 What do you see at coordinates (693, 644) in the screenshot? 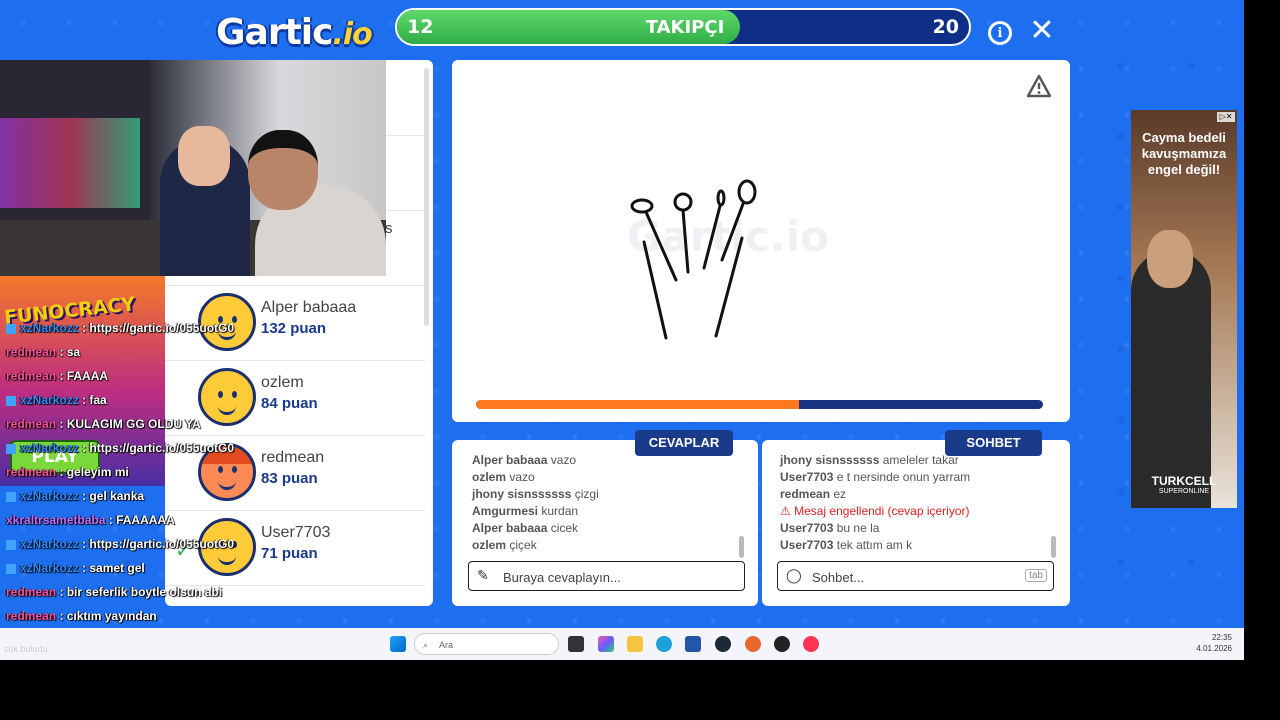
I see `store-icon` at bounding box center [693, 644].